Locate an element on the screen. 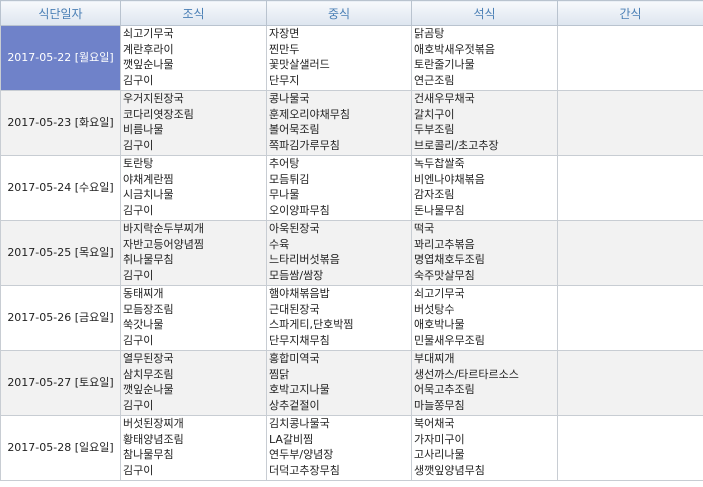 The height and width of the screenshot is (487, 703). date-cell: 2017-05-25 [목요일] is located at coordinates (60, 253).